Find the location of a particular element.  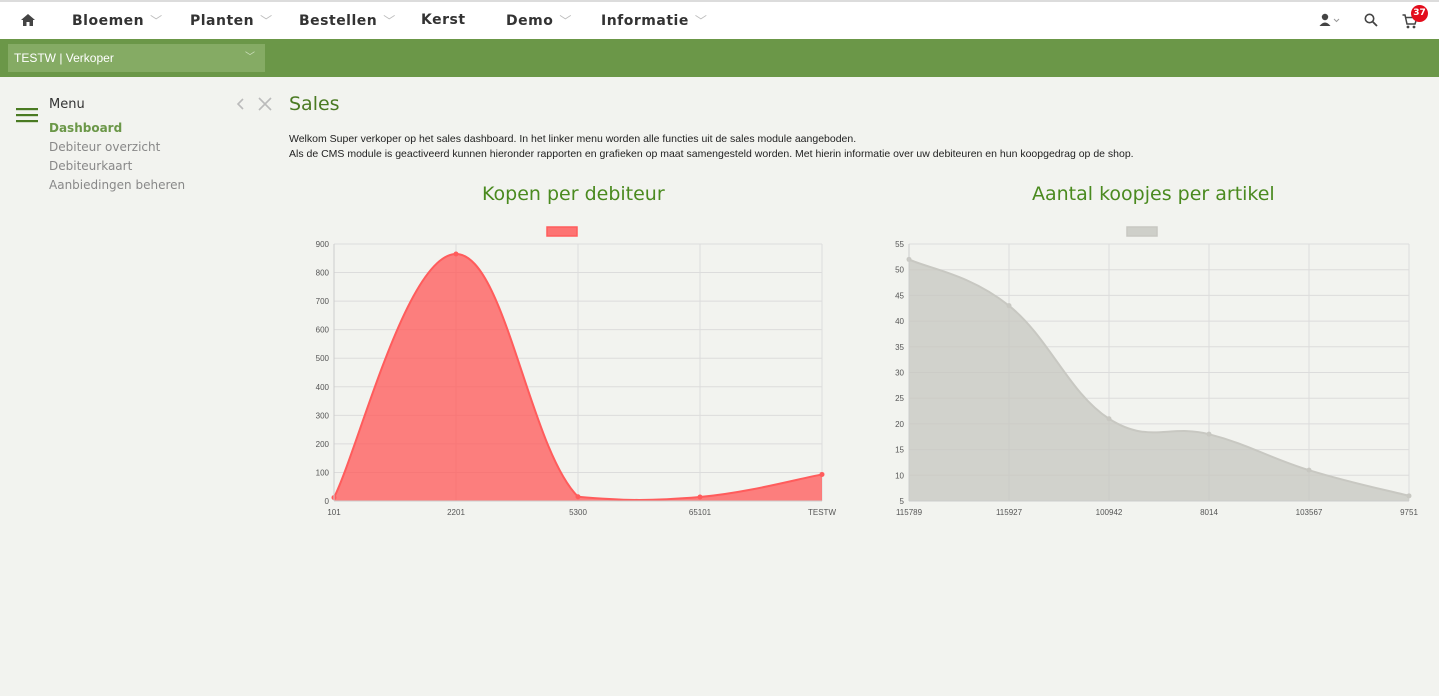

x-tick-label: 103567 is located at coordinates (1309, 512).